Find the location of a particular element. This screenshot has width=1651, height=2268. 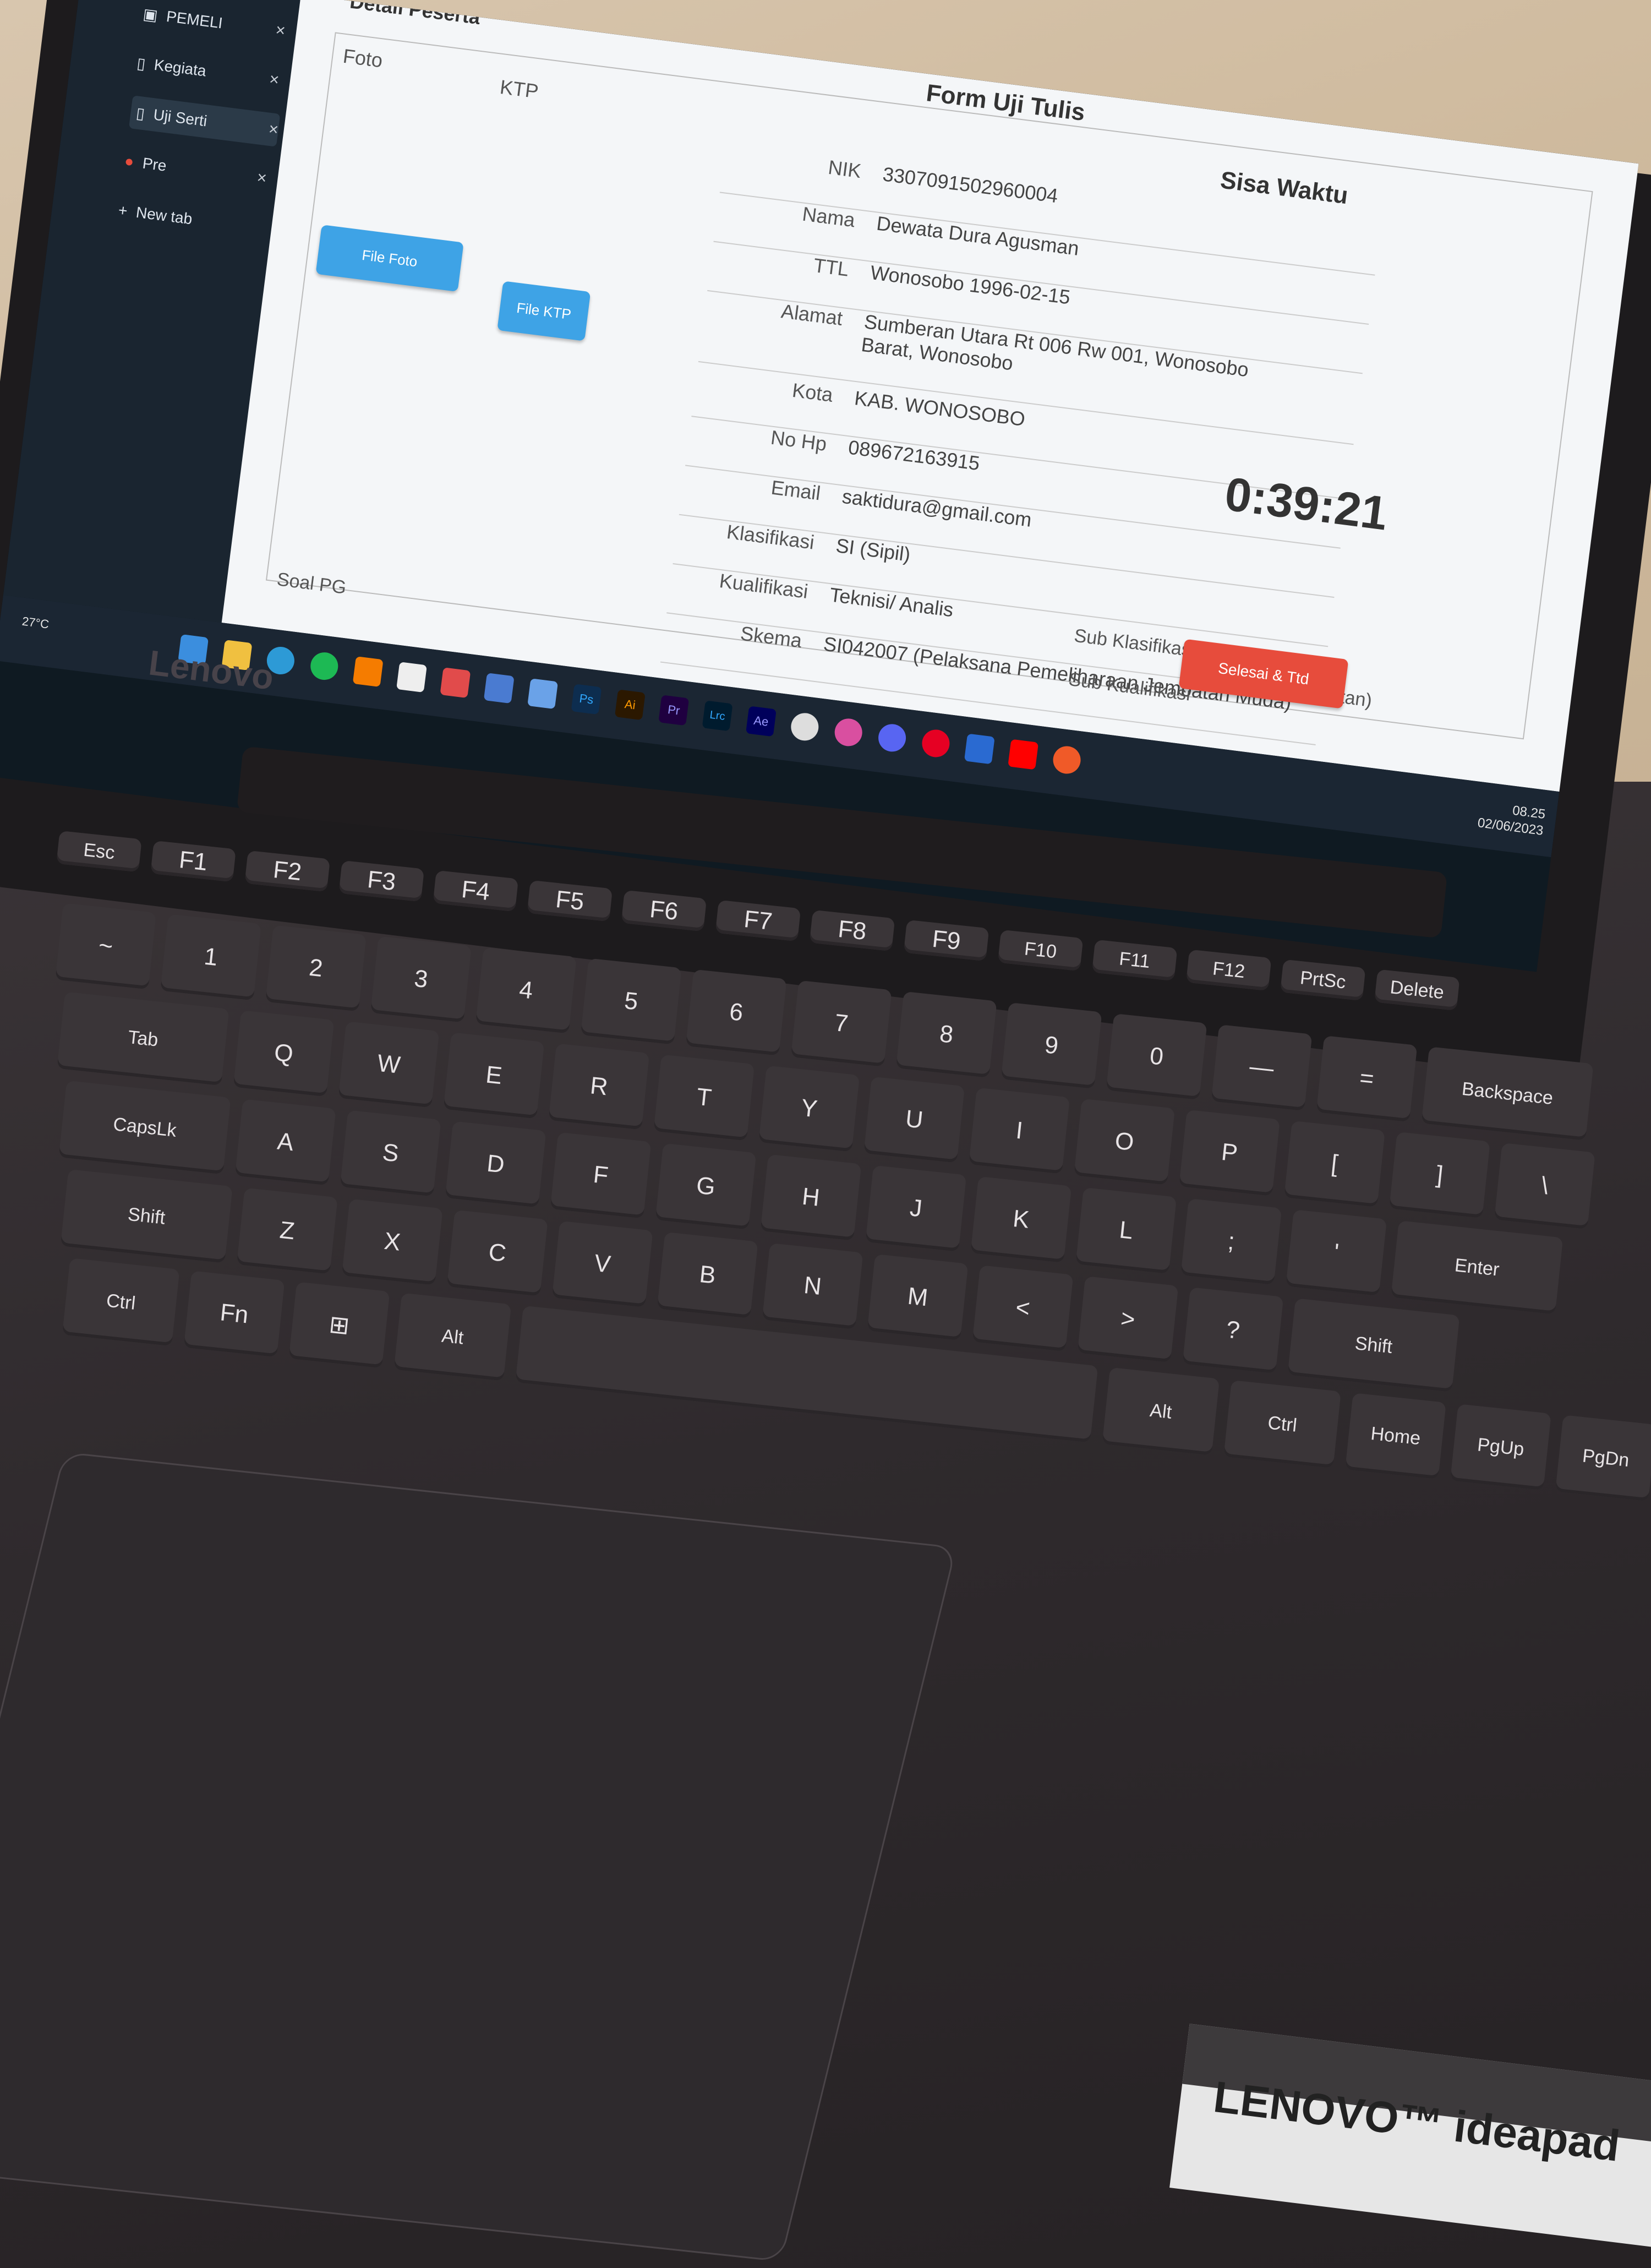

key-symbol: ] is located at coordinates (1440, 1174).